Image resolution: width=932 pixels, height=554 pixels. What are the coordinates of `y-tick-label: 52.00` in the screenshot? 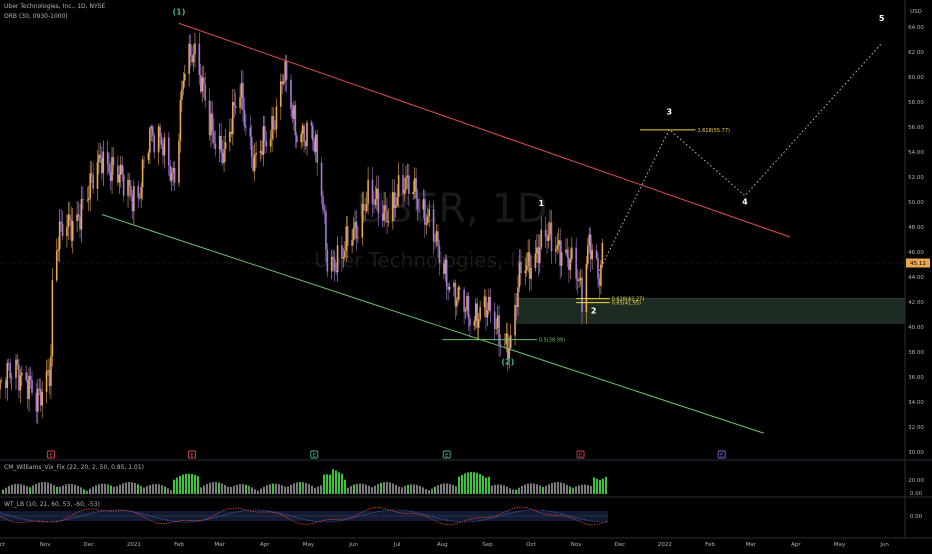 It's located at (916, 178).